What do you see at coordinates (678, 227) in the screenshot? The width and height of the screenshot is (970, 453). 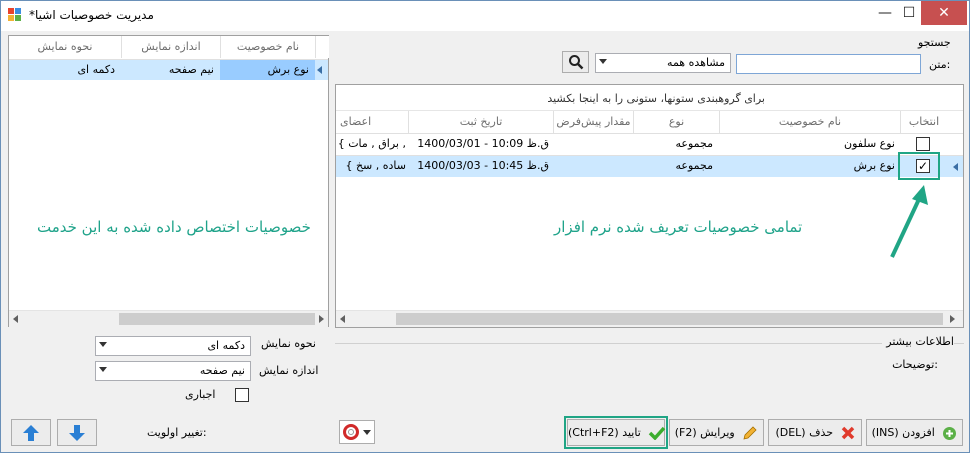 I see `all-properties-note: تمامی خصوصیات تعریف شده نرم افزار` at bounding box center [678, 227].